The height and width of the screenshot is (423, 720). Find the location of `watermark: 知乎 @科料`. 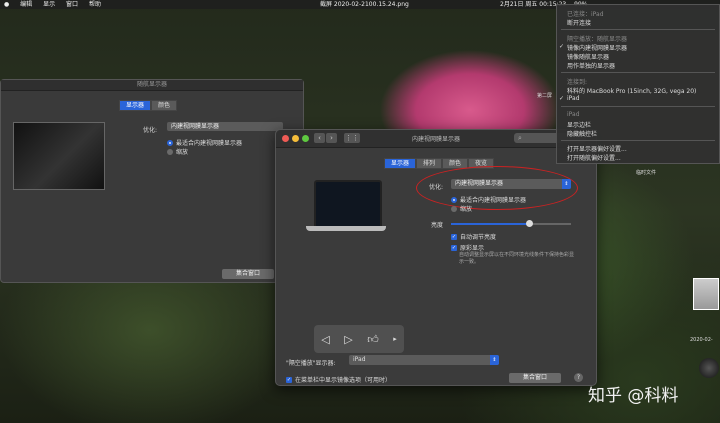

watermark: 知乎 @科料 is located at coordinates (633, 396).